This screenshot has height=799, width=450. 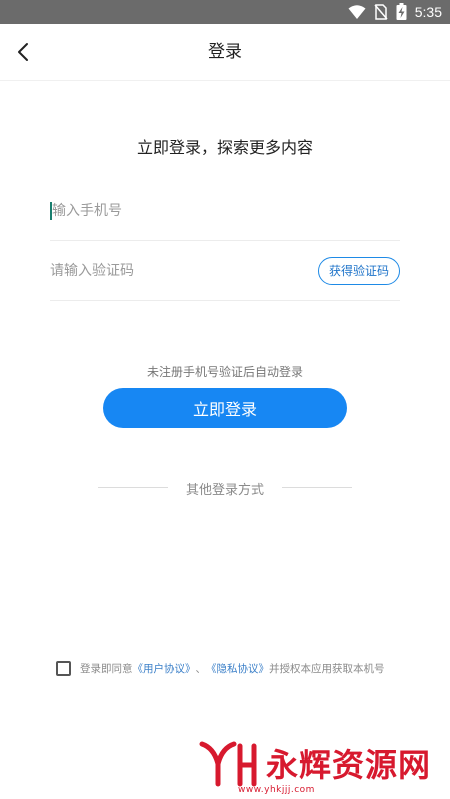 What do you see at coordinates (401, 11) in the screenshot?
I see `battery-charging-icon` at bounding box center [401, 11].